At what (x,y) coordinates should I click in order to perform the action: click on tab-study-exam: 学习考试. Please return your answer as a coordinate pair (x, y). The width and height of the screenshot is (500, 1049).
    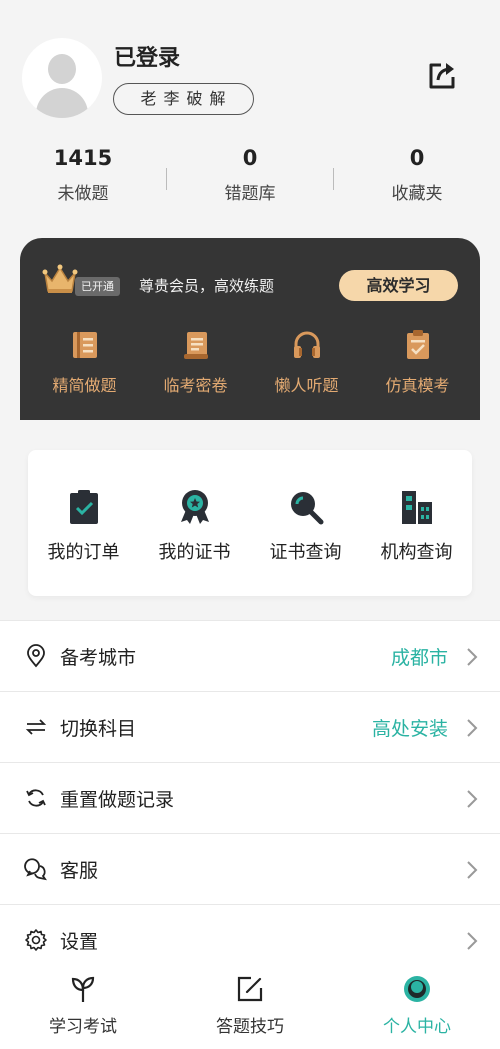
    Looking at the image, I should click on (83, 1005).